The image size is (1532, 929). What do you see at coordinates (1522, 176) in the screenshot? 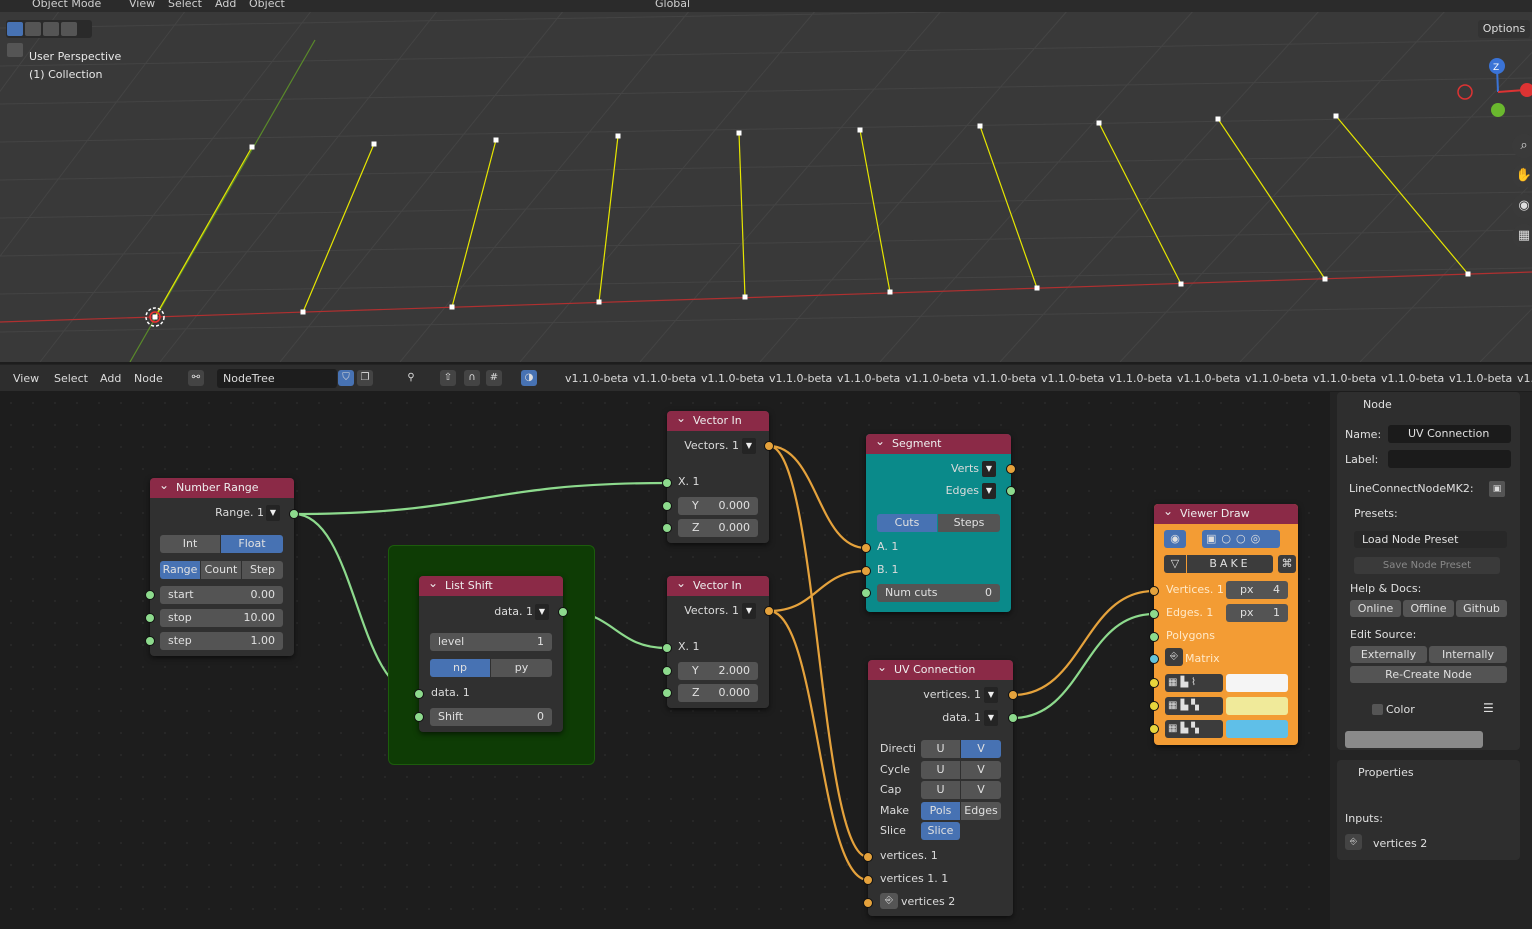
I see `pan-hand-icon: ✋` at bounding box center [1522, 176].